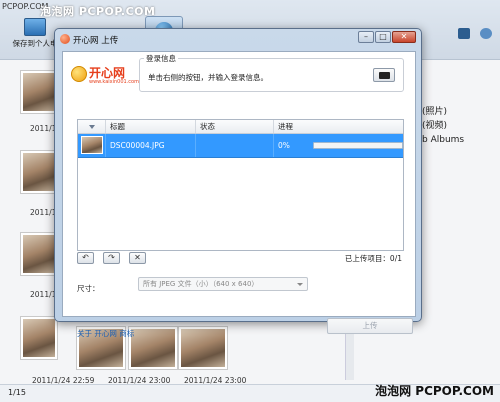  I want to click on side-category-list: (照片) (视频) b Albums, so click(443, 126).